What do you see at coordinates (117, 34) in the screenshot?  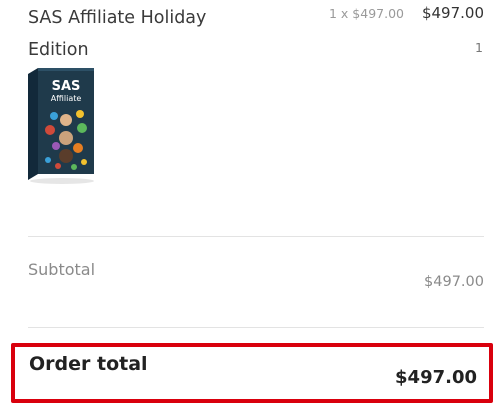 I see `product-name: SAS Affiliate Holiday Edition` at bounding box center [117, 34].